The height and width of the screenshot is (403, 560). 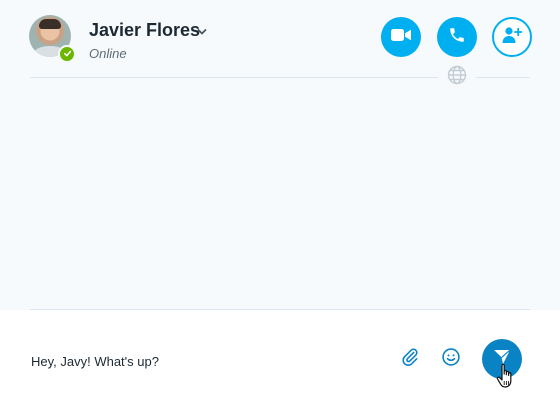 I want to click on add-people-button, so click(x=512, y=37).